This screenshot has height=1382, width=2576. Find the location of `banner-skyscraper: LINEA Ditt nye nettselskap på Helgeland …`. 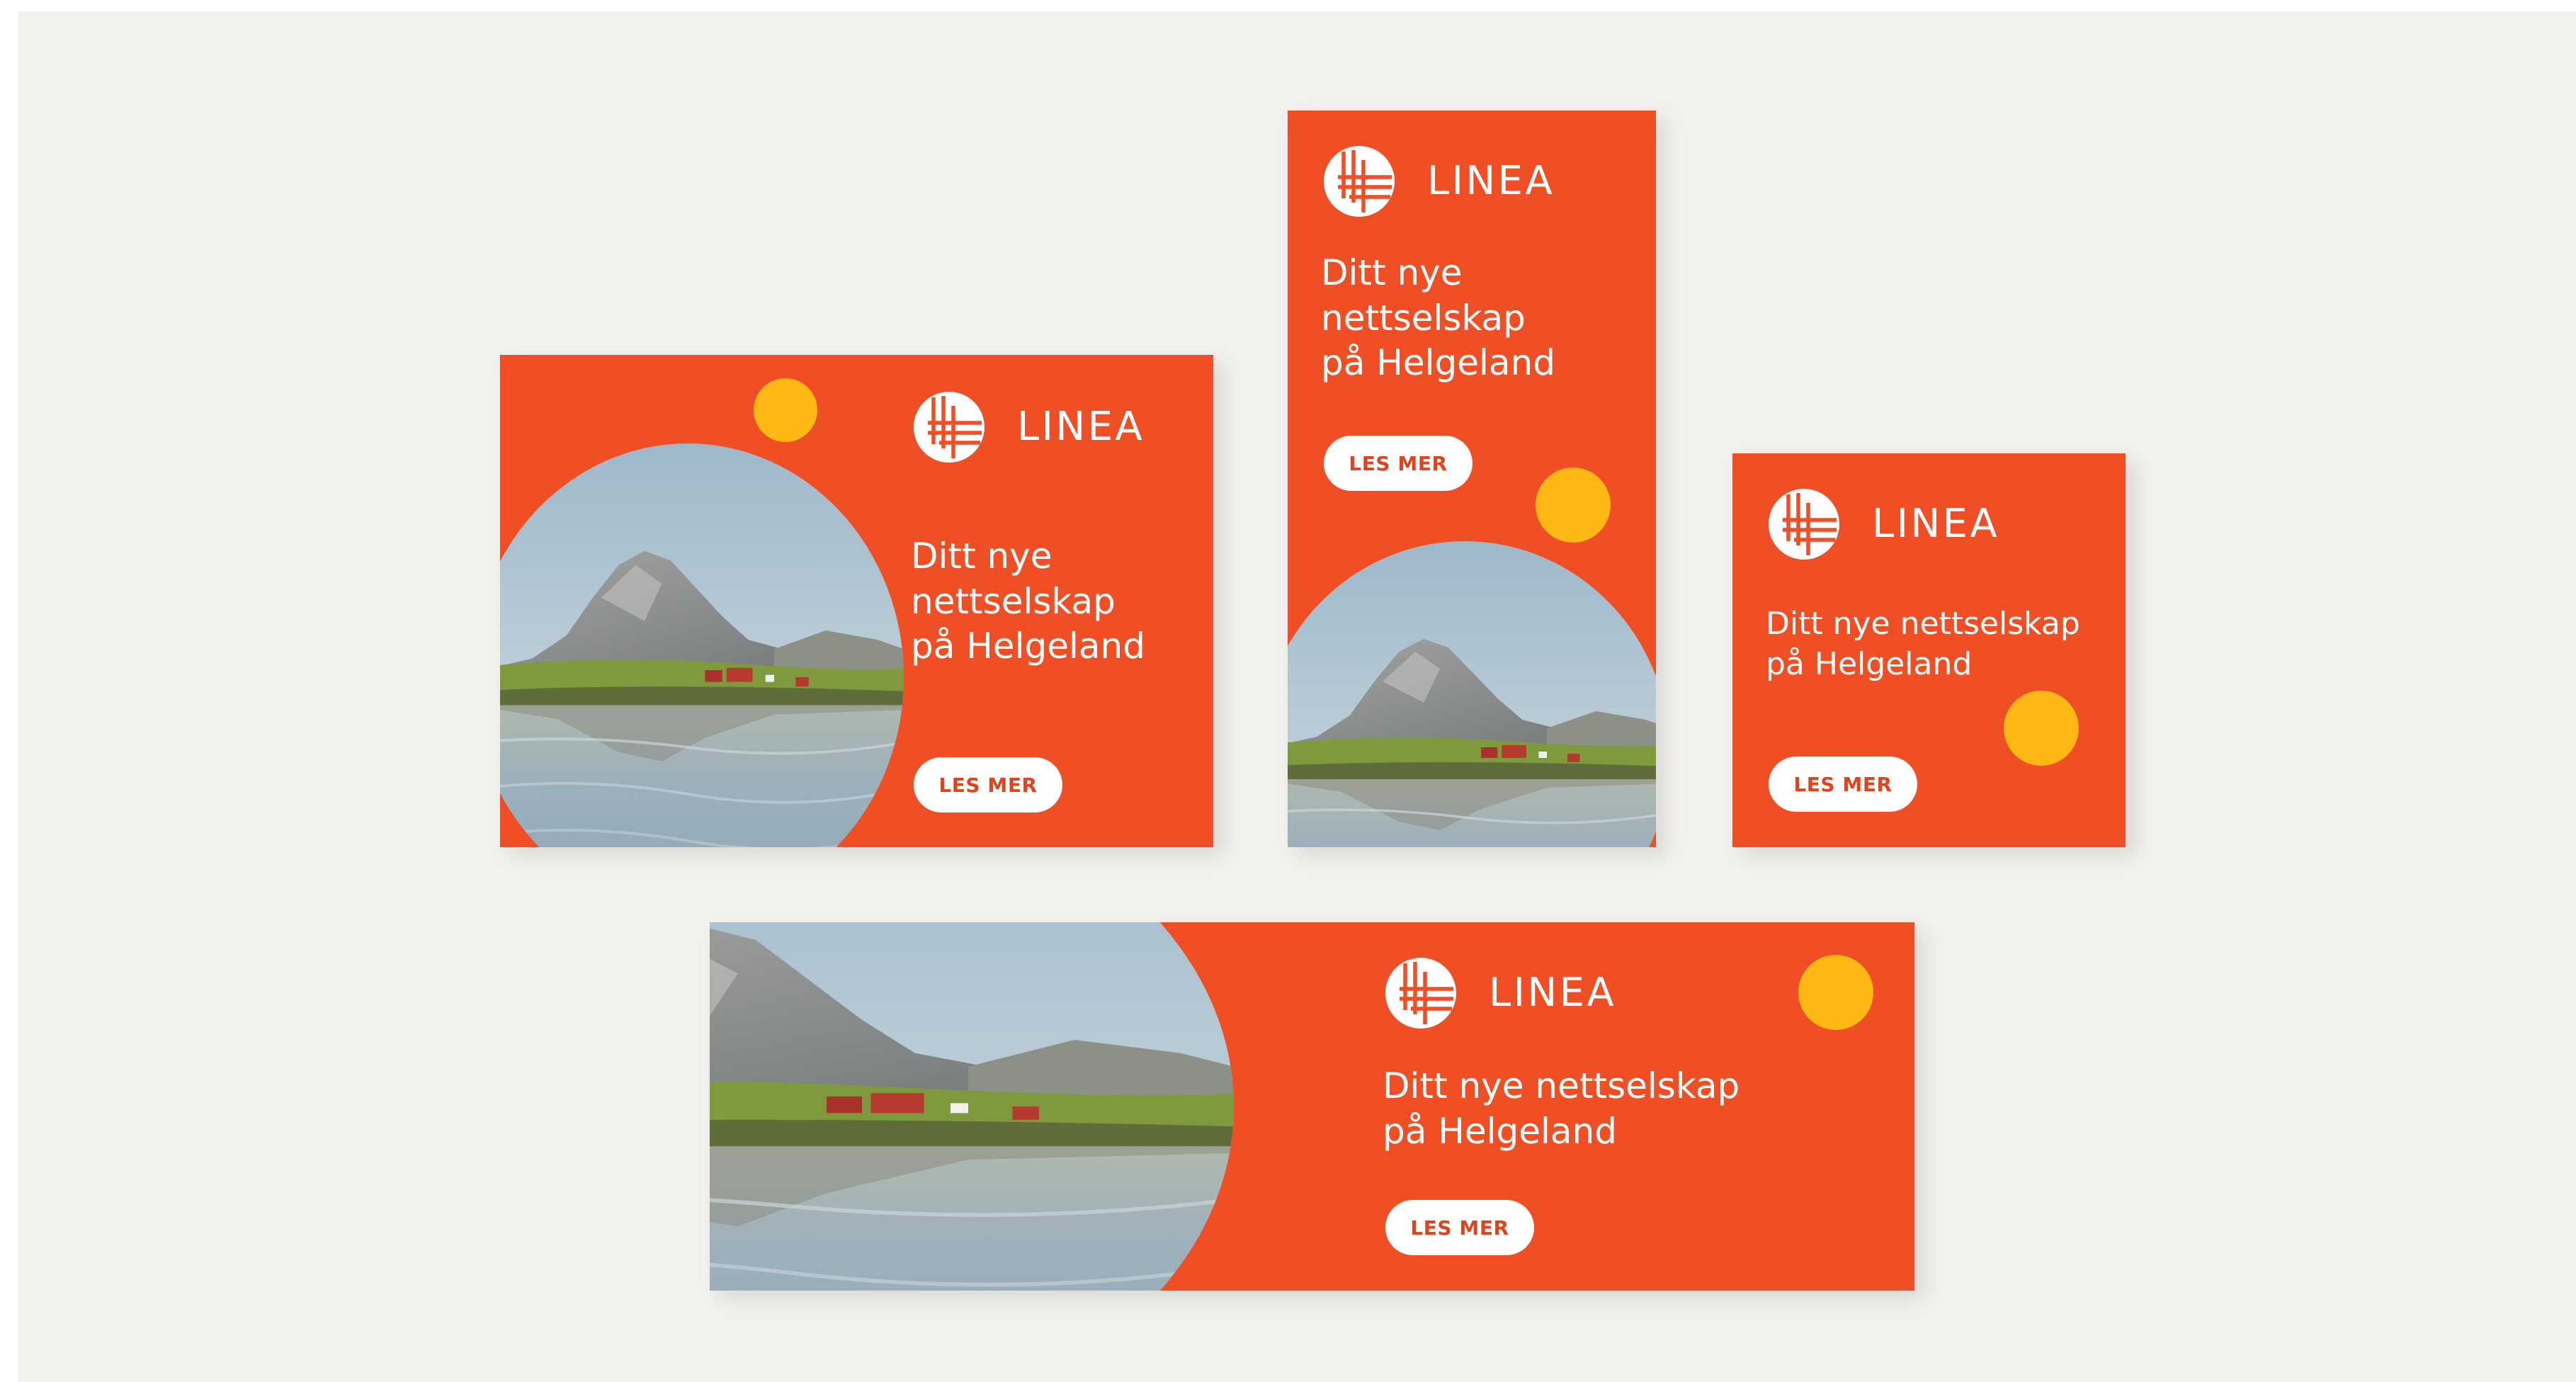

banner-skyscraper: LINEA Ditt nye nettselskap på Helgeland … is located at coordinates (1472, 479).